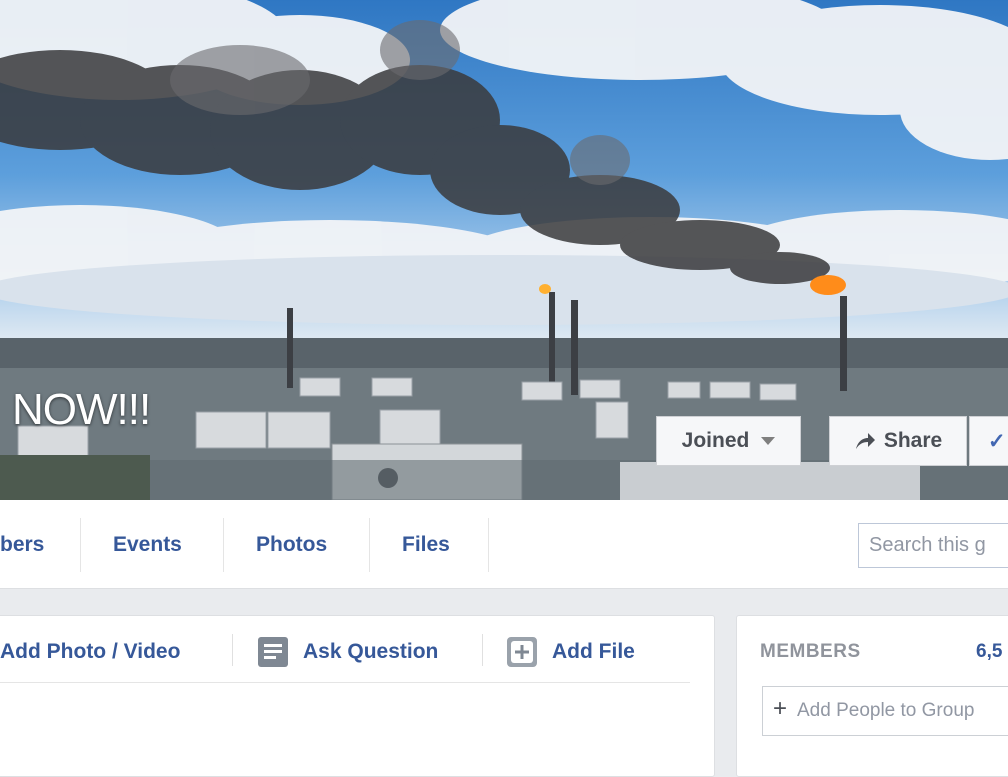  I want to click on add-people-input, so click(885, 711).